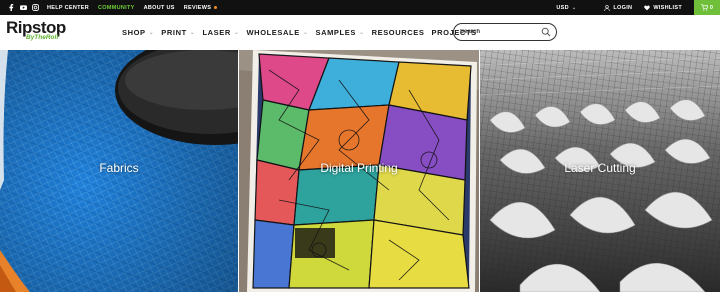 The height and width of the screenshot is (292, 720). What do you see at coordinates (116, 8) in the screenshot?
I see `community-link: COMMUNITY` at bounding box center [116, 8].